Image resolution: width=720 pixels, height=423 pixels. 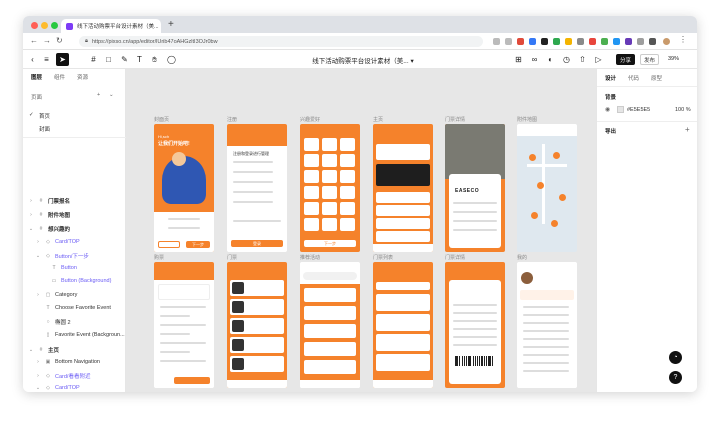 What do you see at coordinates (124, 59) in the screenshot?
I see `pen-tool-icon: ✎` at bounding box center [124, 59].